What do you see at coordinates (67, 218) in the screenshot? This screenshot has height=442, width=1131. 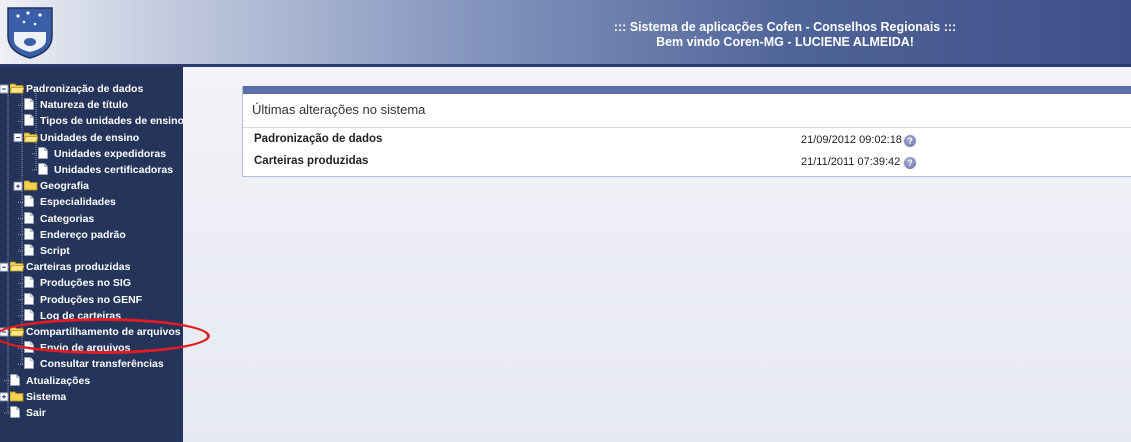 I see `sidebar-item-label: Categorias` at bounding box center [67, 218].